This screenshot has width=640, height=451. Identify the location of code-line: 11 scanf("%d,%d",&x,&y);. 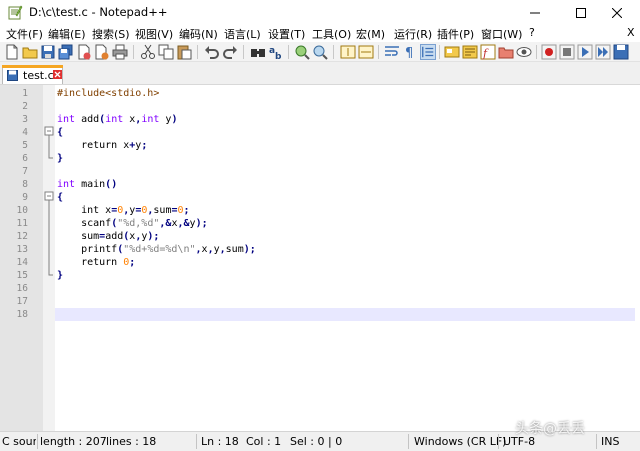
(320, 223).